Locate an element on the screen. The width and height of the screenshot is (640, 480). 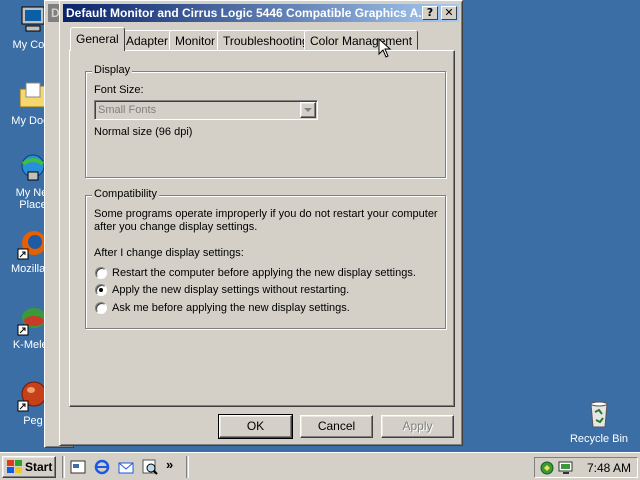
tab-adapter: Adapter is located at coordinates (147, 40).